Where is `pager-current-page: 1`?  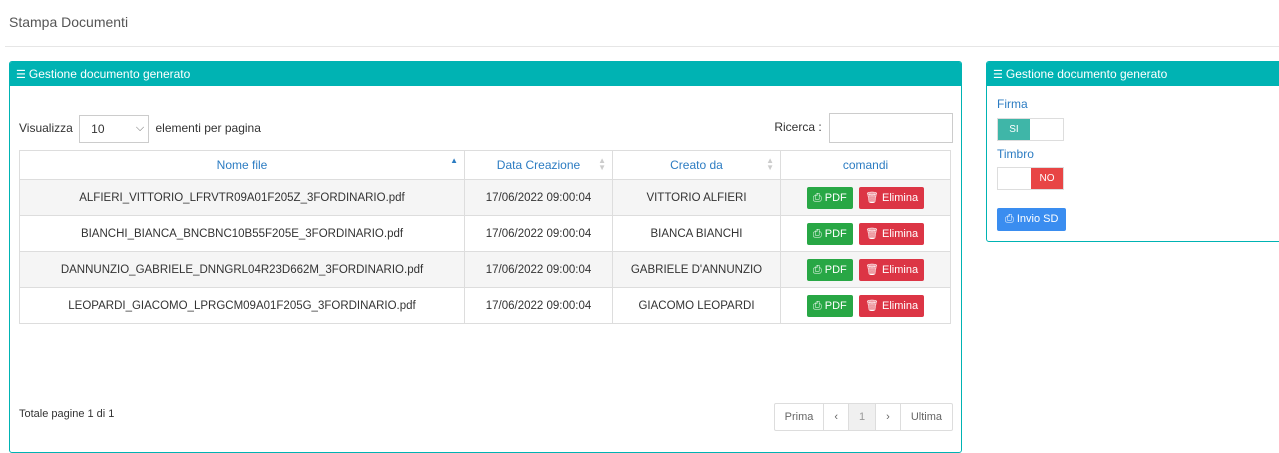
pager-current-page: 1 is located at coordinates (863, 417).